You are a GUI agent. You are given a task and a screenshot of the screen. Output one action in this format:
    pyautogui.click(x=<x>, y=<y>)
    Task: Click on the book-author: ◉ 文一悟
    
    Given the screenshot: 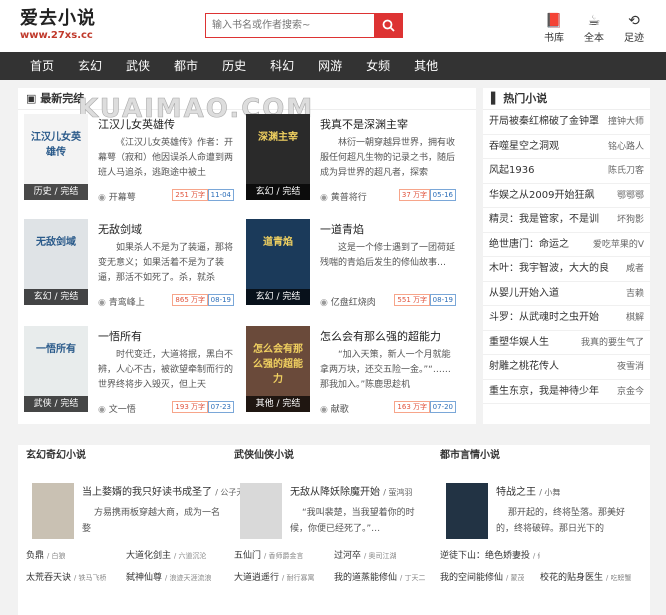 What is the action you would take?
    pyautogui.click(x=117, y=408)
    